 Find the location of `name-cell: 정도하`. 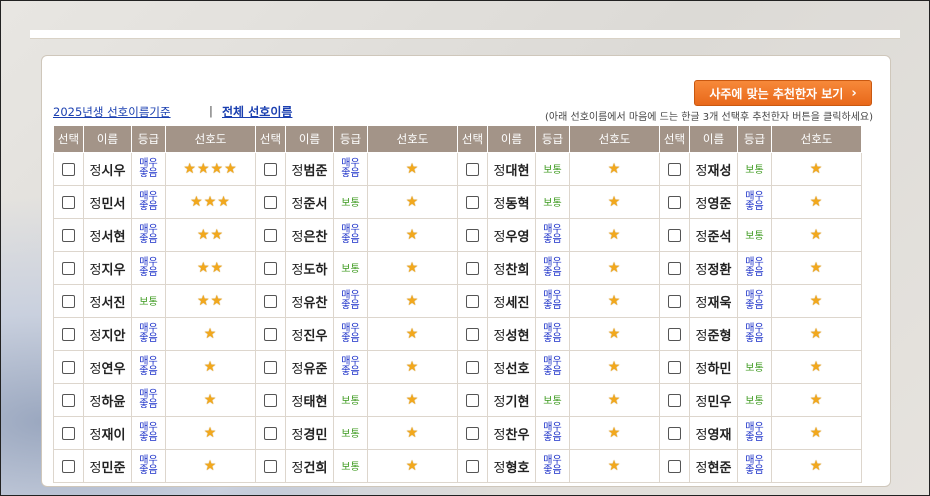

name-cell: 정도하 is located at coordinates (309, 268).